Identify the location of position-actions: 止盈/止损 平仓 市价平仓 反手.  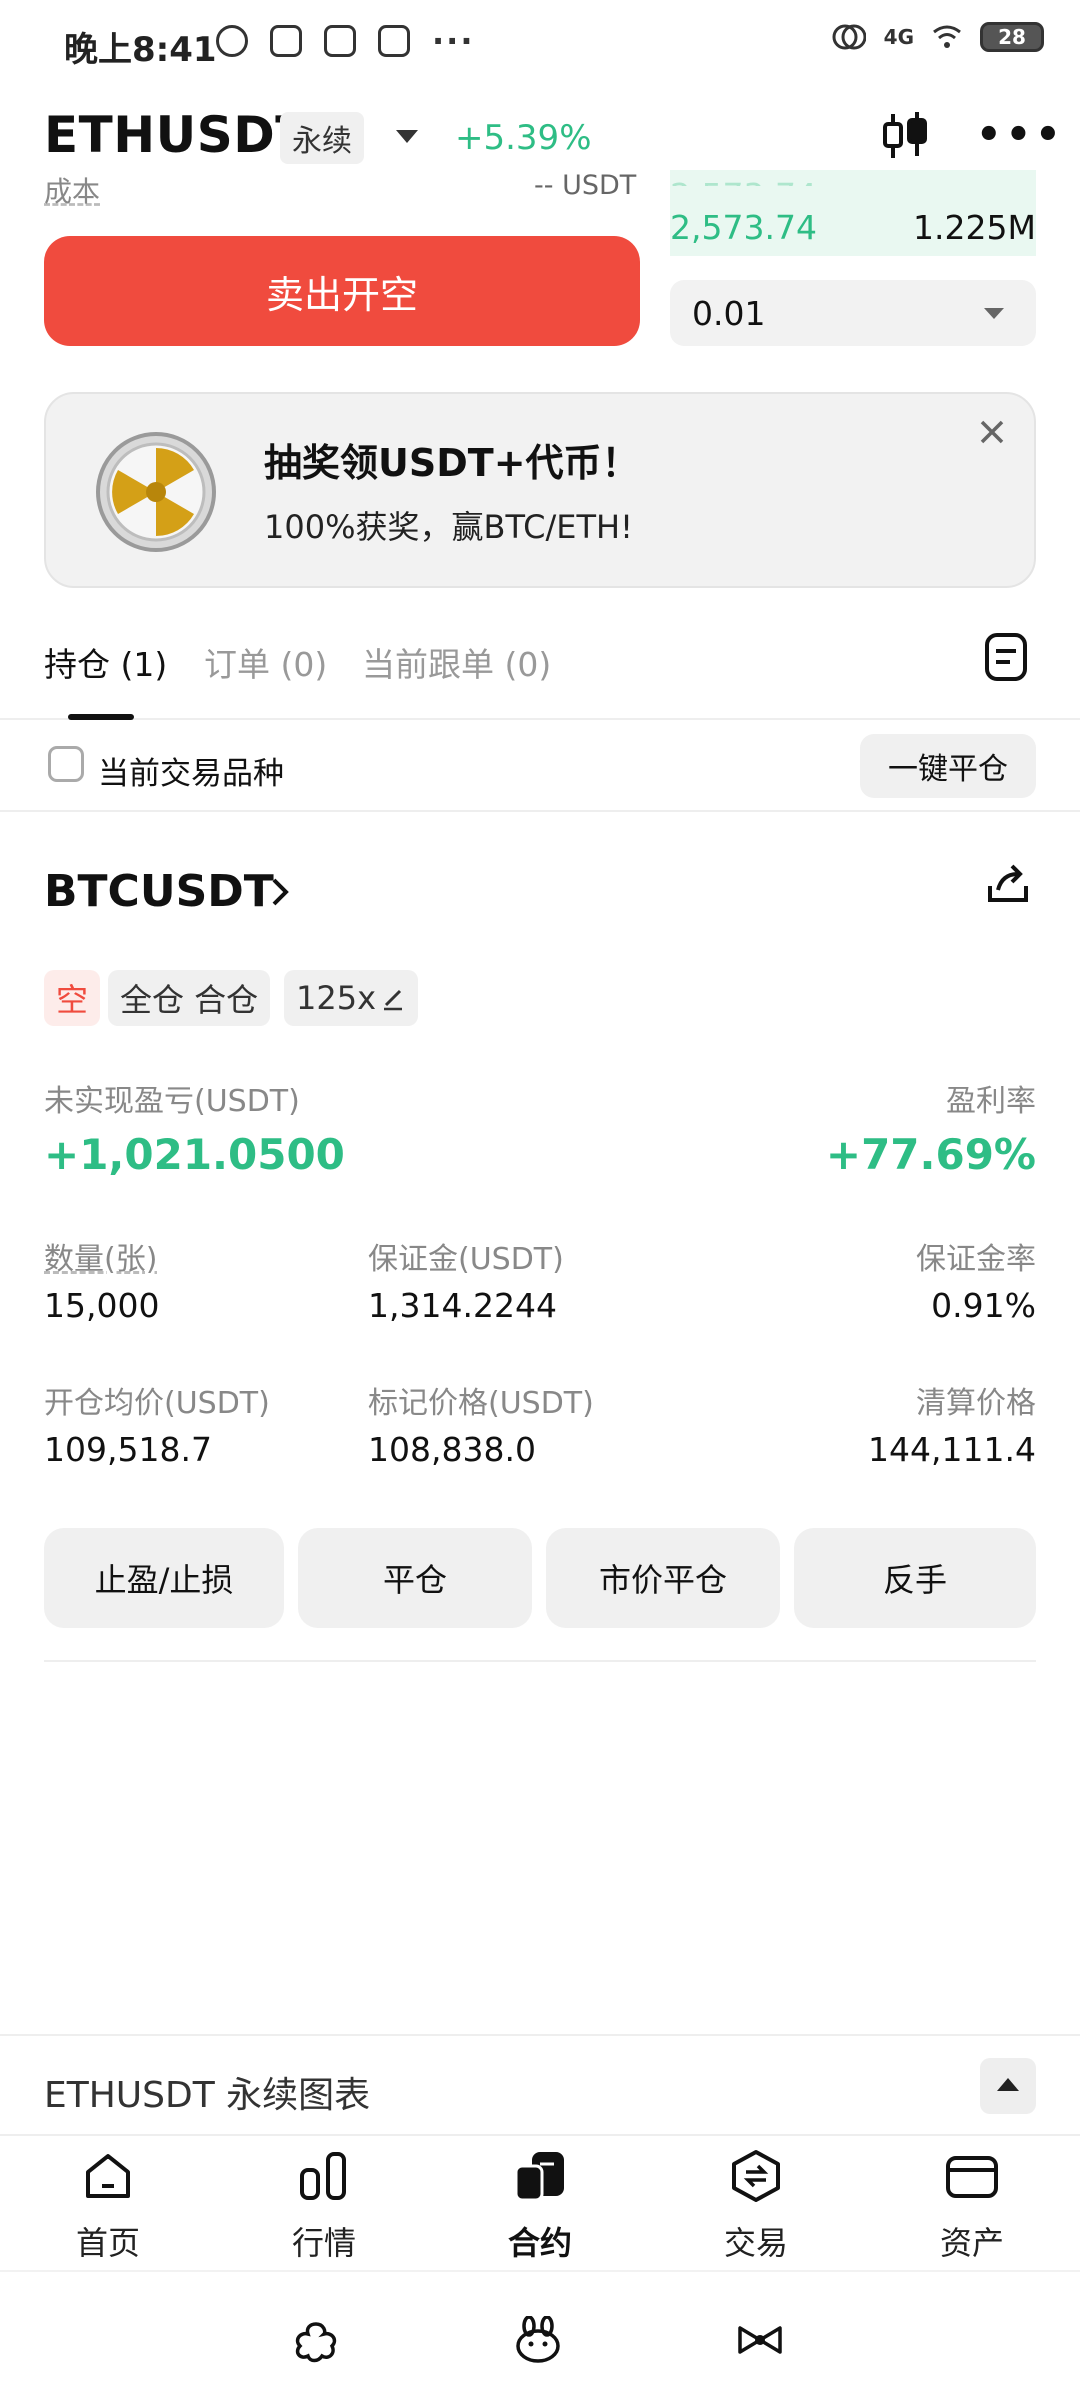
(540, 1578).